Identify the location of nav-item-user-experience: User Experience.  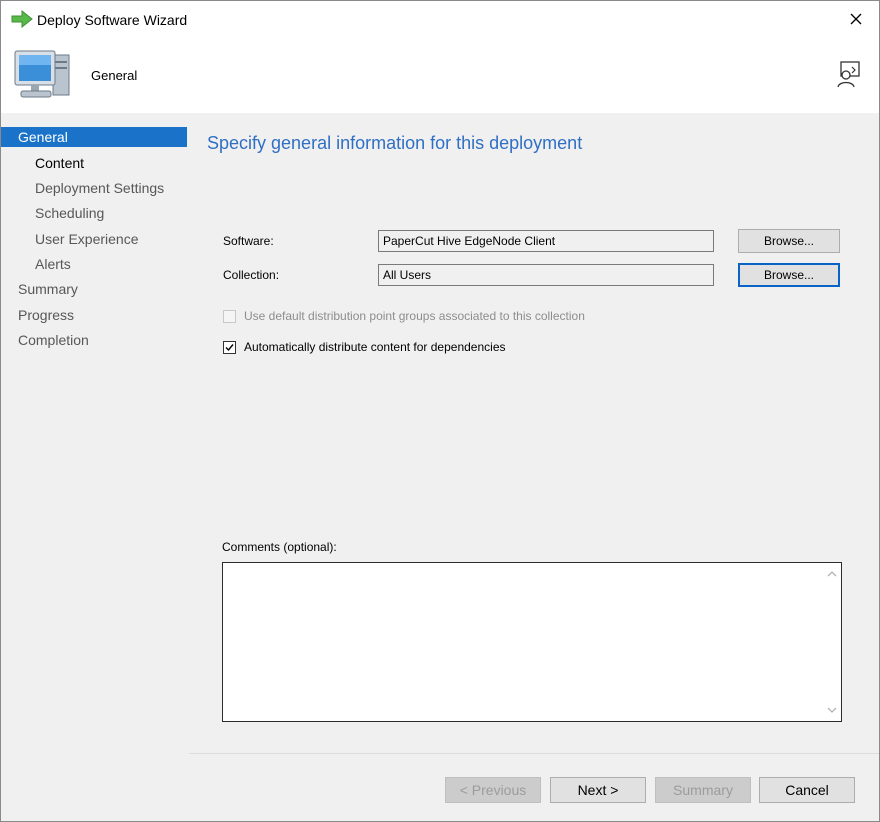
(94, 239).